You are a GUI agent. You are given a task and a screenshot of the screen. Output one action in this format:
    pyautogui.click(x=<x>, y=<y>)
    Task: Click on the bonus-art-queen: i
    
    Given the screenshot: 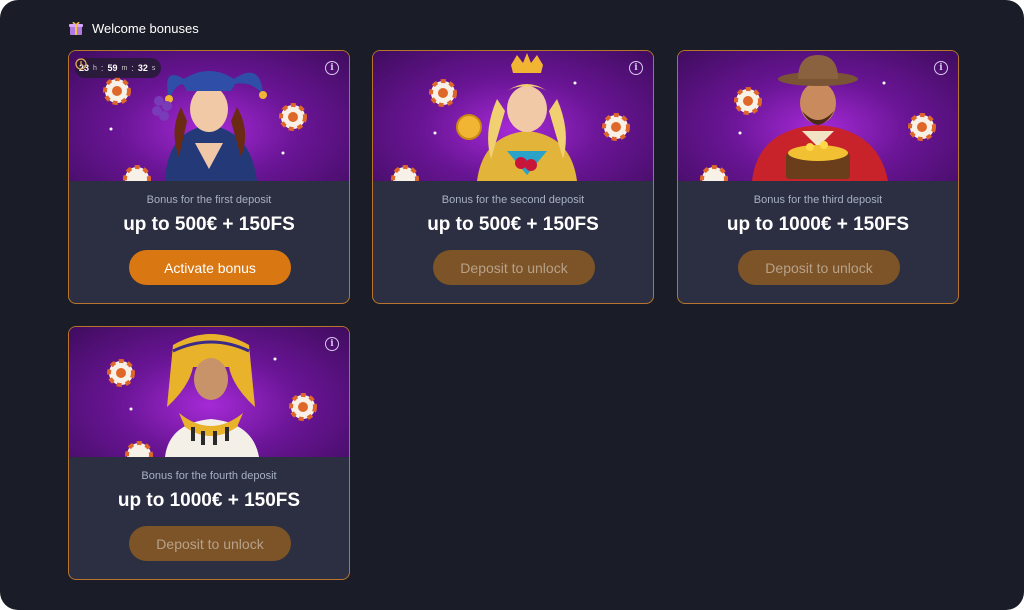 What is the action you would take?
    pyautogui.click(x=513, y=116)
    